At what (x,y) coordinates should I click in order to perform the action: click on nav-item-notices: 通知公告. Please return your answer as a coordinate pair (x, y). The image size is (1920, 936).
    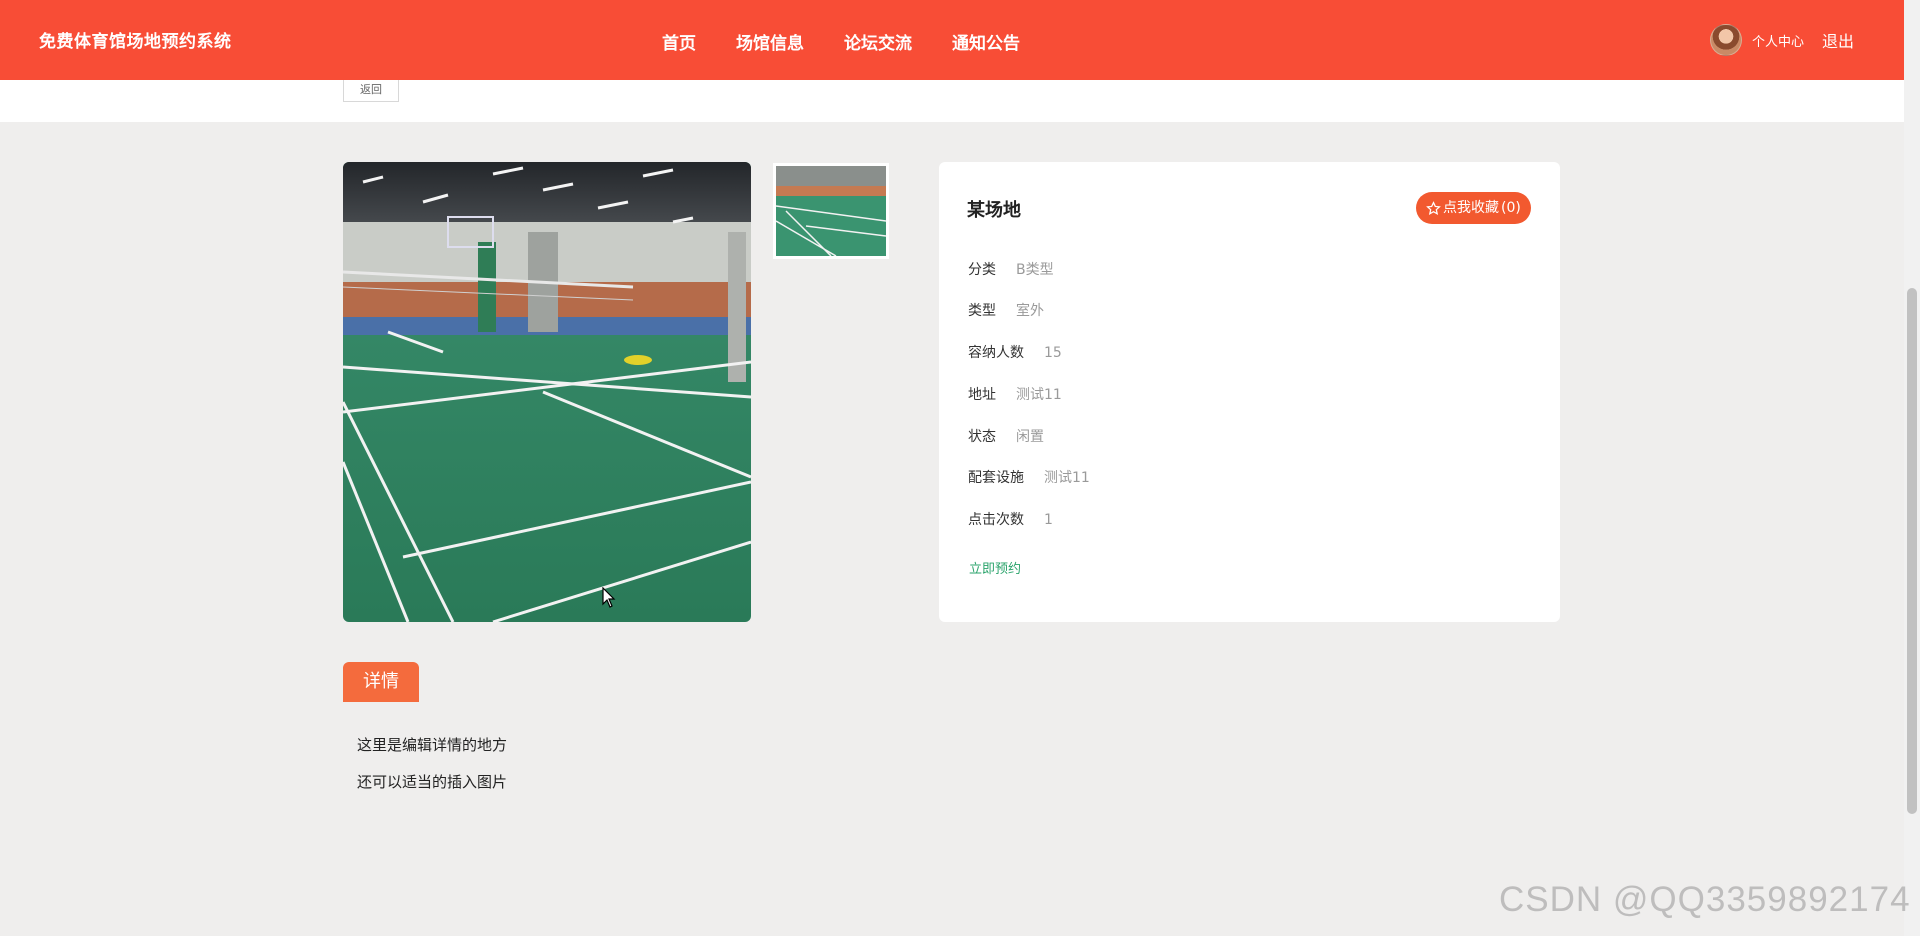
    Looking at the image, I should click on (986, 41).